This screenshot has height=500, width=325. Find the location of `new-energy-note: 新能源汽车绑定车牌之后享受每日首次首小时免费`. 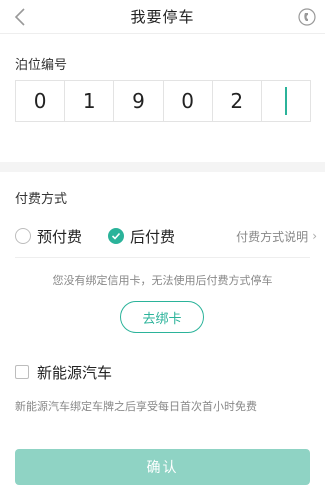

new-energy-note: 新能源汽车绑定车牌之后享受每日首次首小时免费 is located at coordinates (136, 406).